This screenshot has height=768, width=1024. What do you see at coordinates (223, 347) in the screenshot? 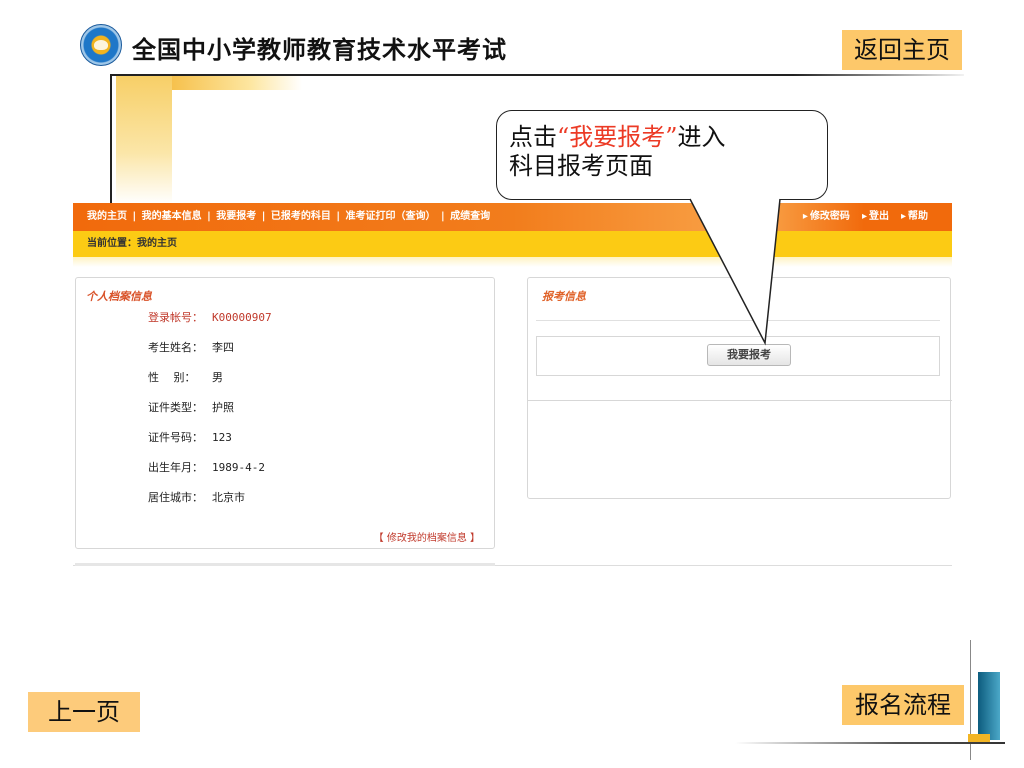
I see `profile-value: 李四` at bounding box center [223, 347].